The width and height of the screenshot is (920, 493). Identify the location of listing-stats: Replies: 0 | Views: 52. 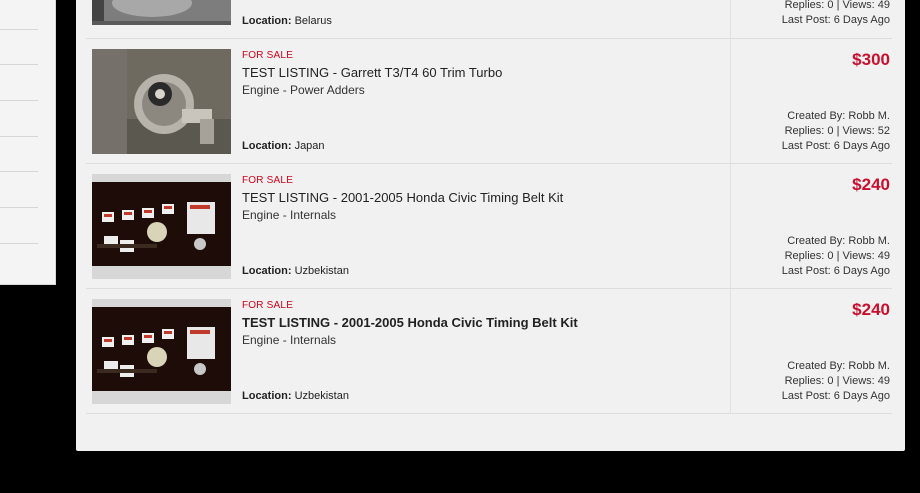
(837, 131).